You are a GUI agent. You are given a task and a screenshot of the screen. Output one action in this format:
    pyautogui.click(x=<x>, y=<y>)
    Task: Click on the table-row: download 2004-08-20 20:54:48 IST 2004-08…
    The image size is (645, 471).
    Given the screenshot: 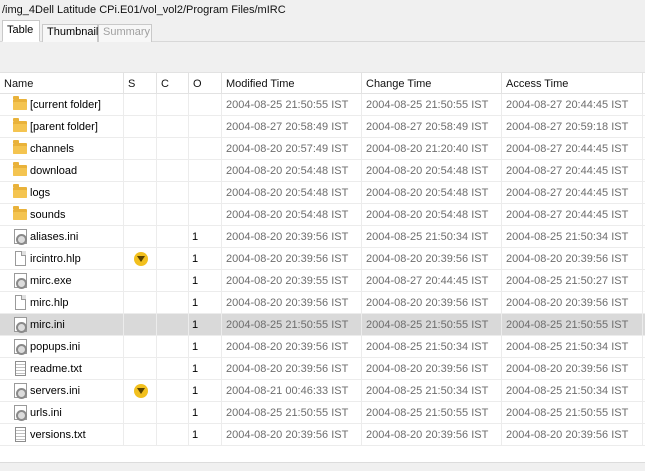 What is the action you would take?
    pyautogui.click(x=322, y=171)
    